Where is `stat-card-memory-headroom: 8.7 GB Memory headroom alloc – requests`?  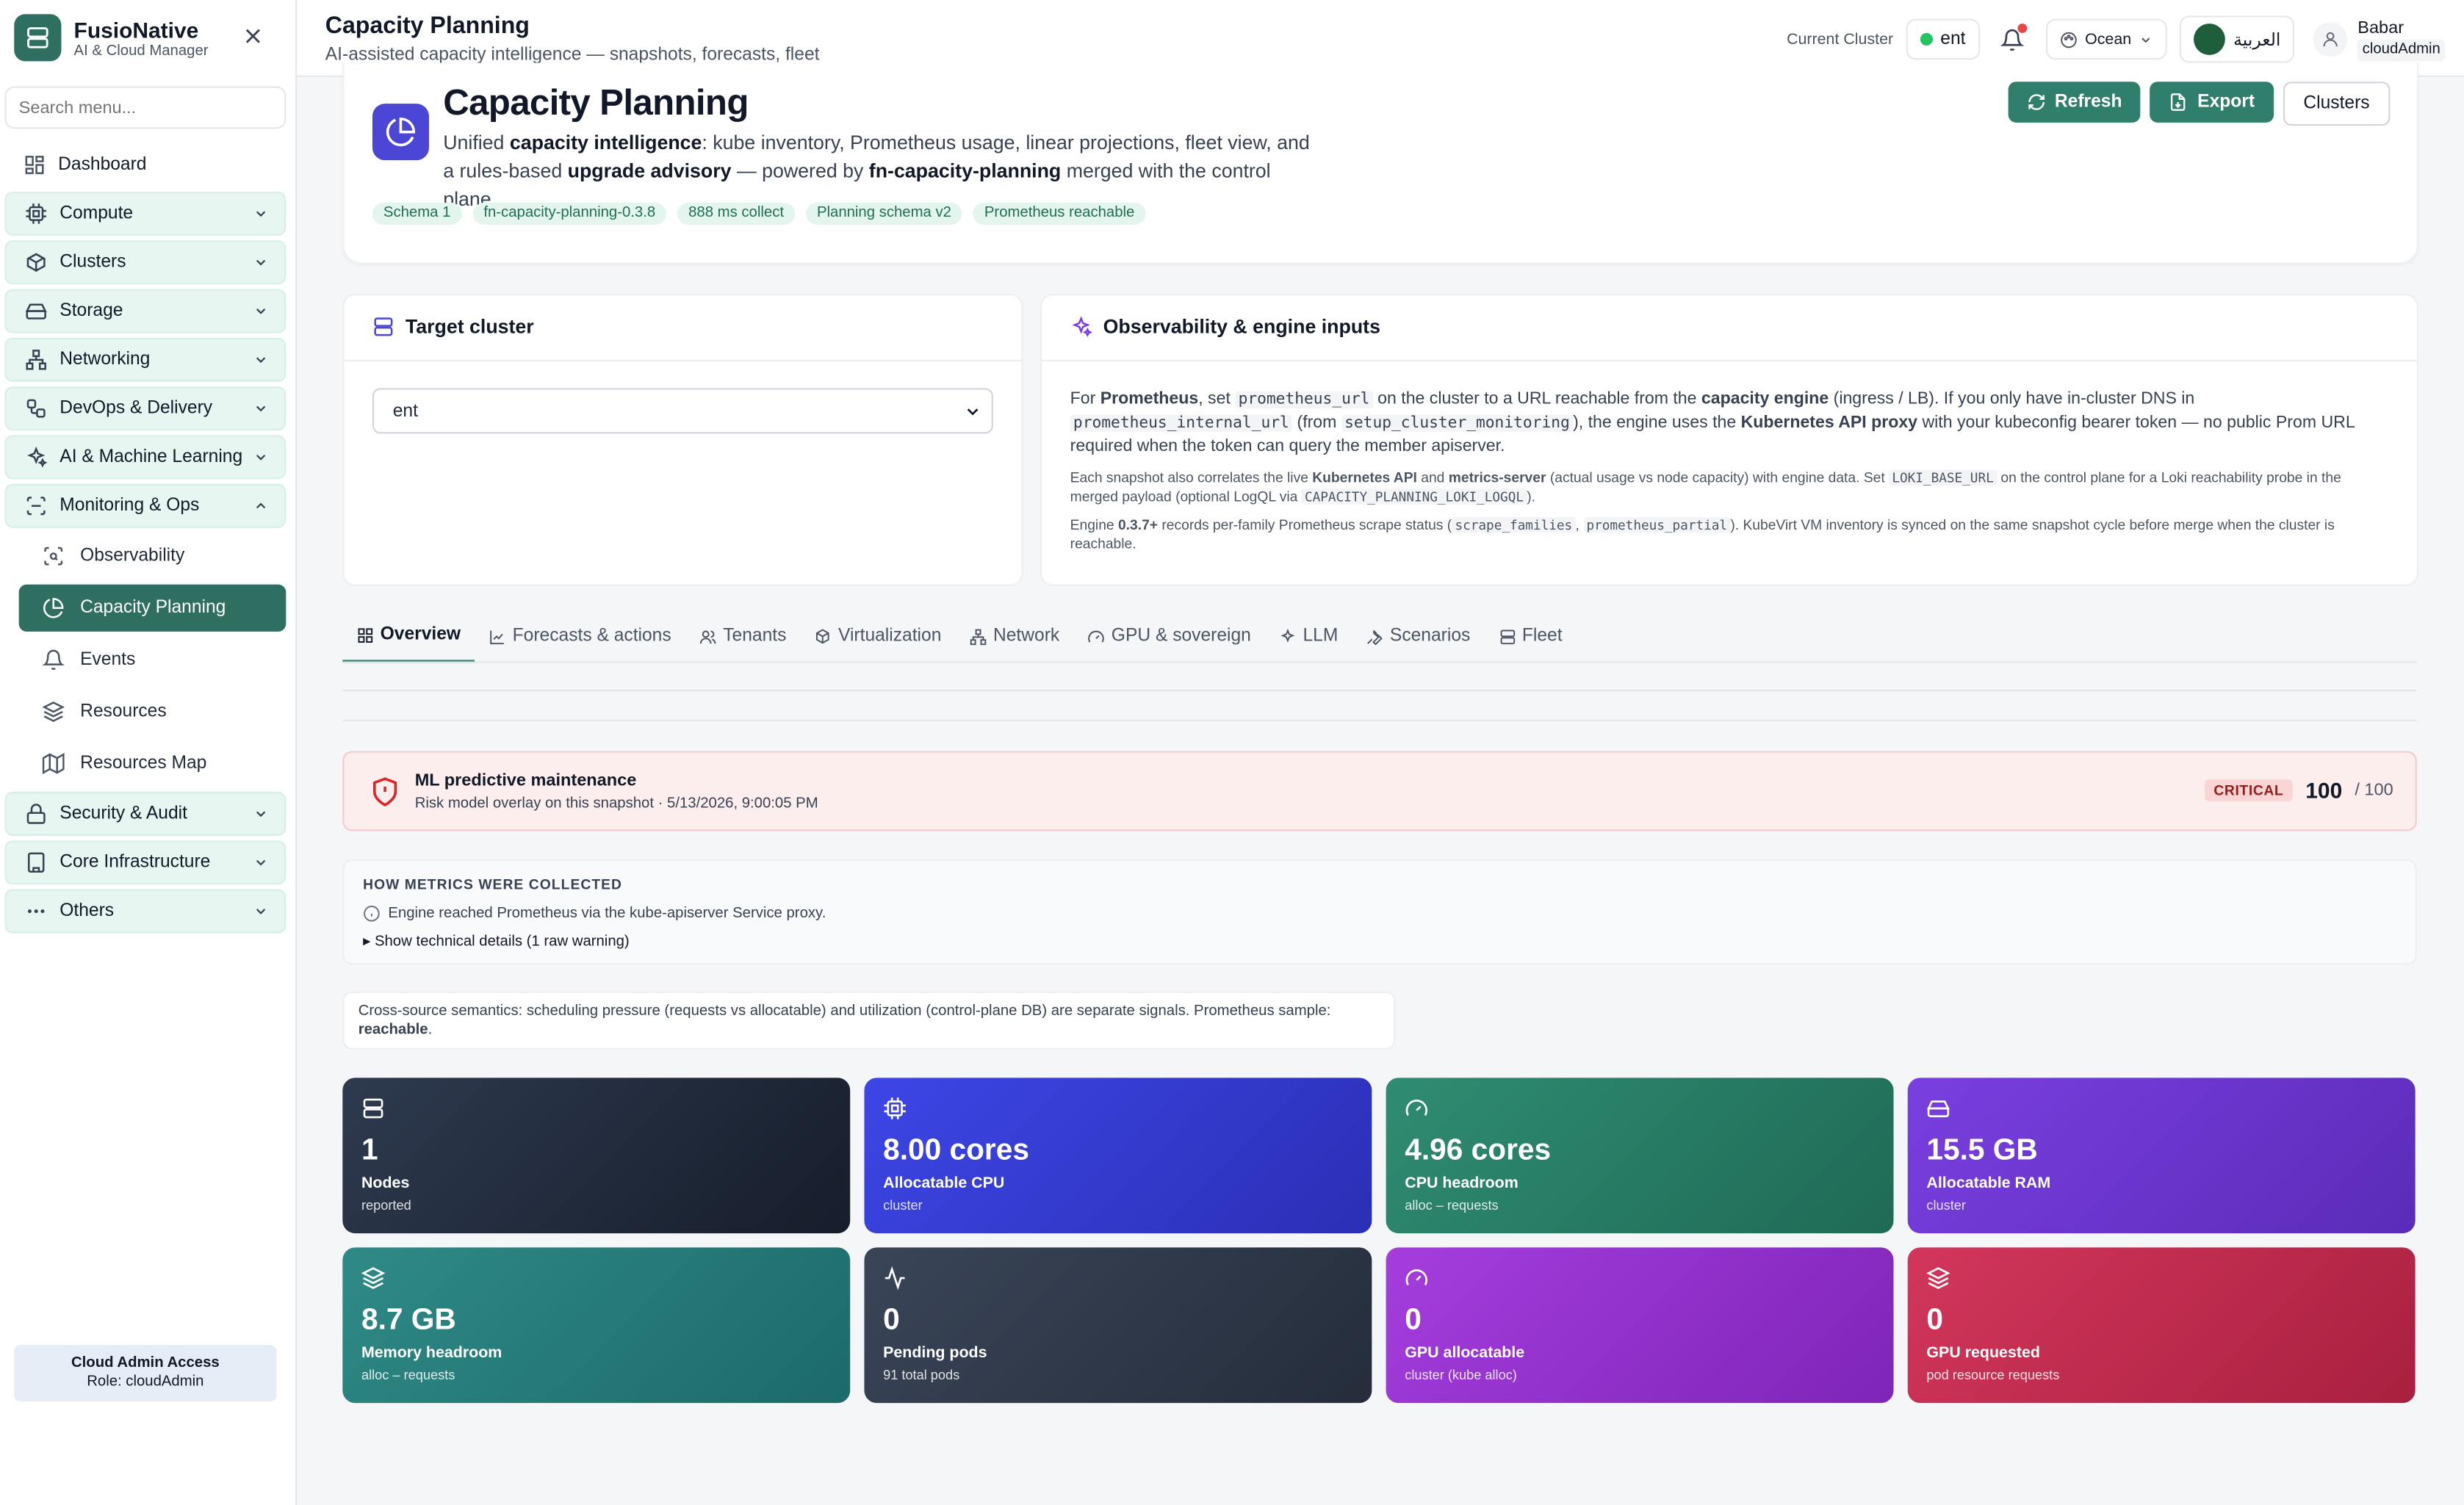 stat-card-memory-headroom: 8.7 GB Memory headroom alloc – requests is located at coordinates (596, 1325).